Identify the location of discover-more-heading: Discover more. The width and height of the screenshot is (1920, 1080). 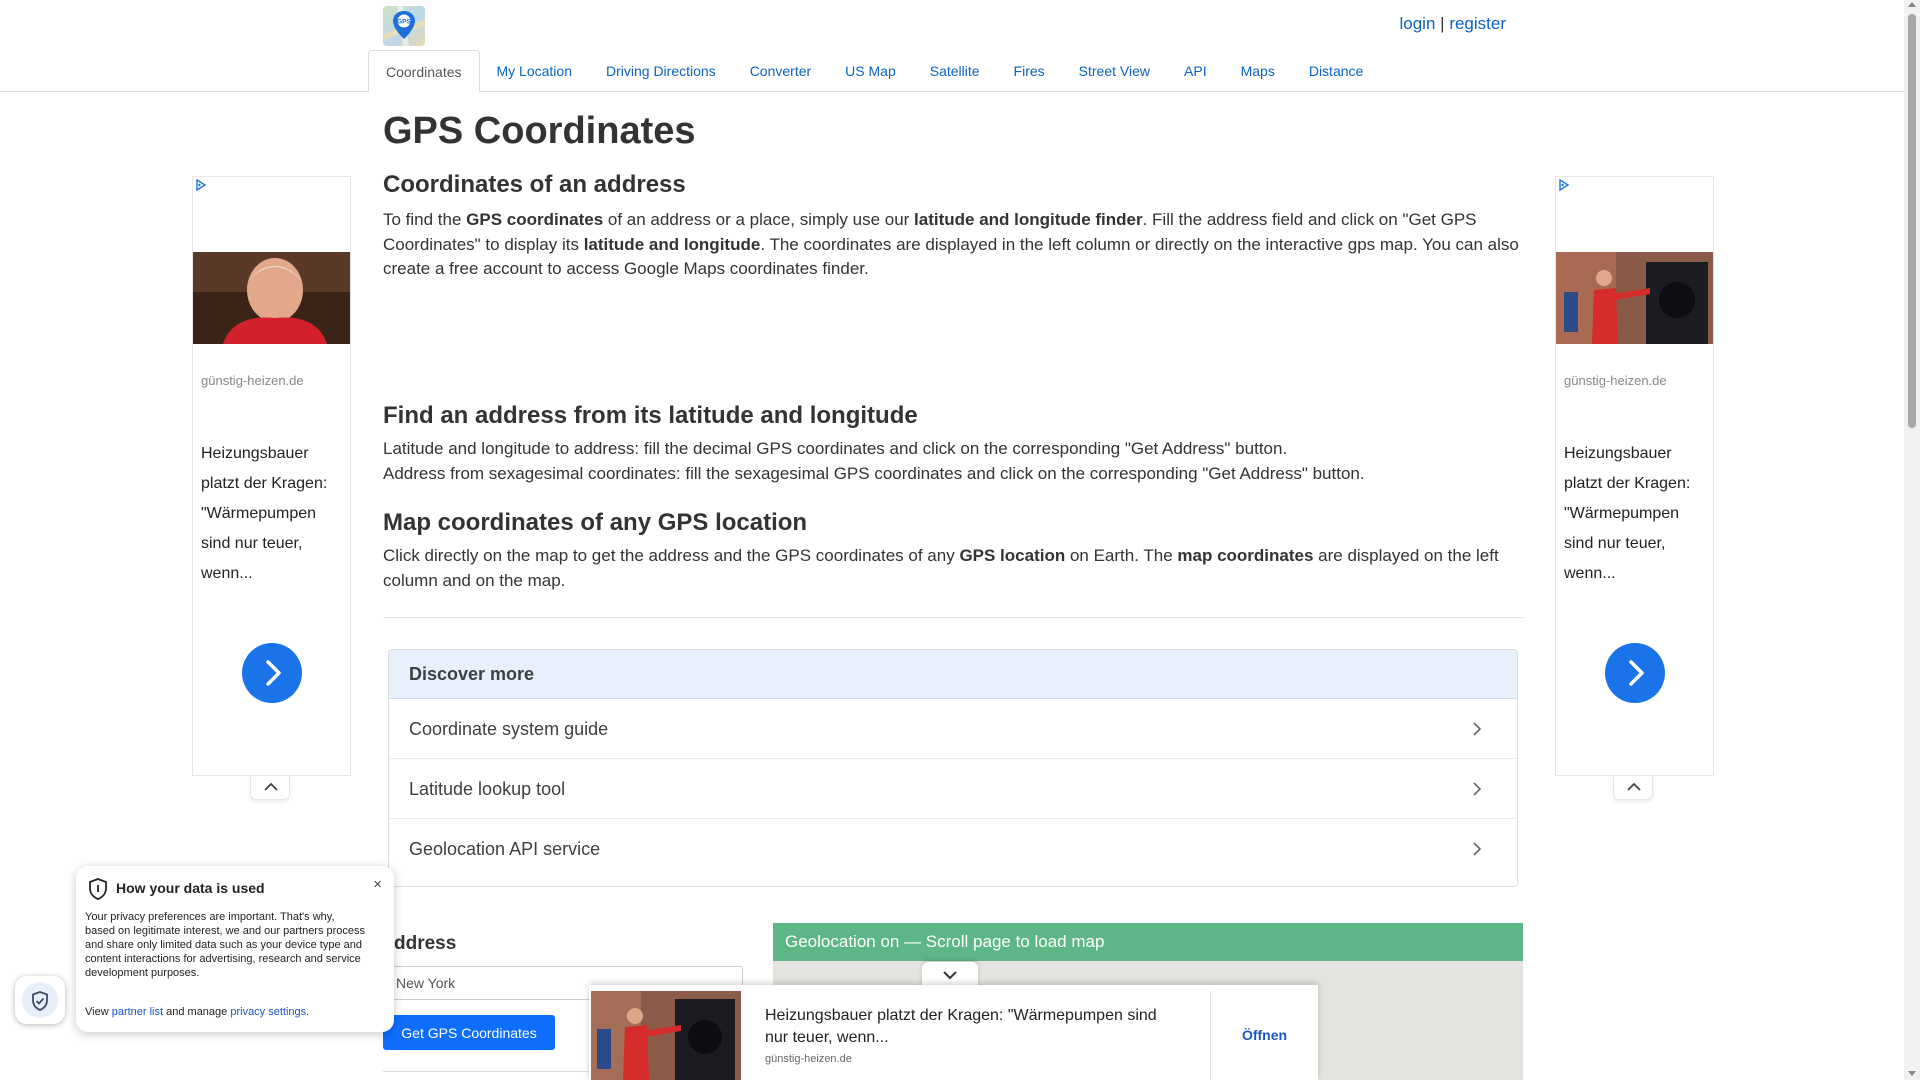
(953, 674).